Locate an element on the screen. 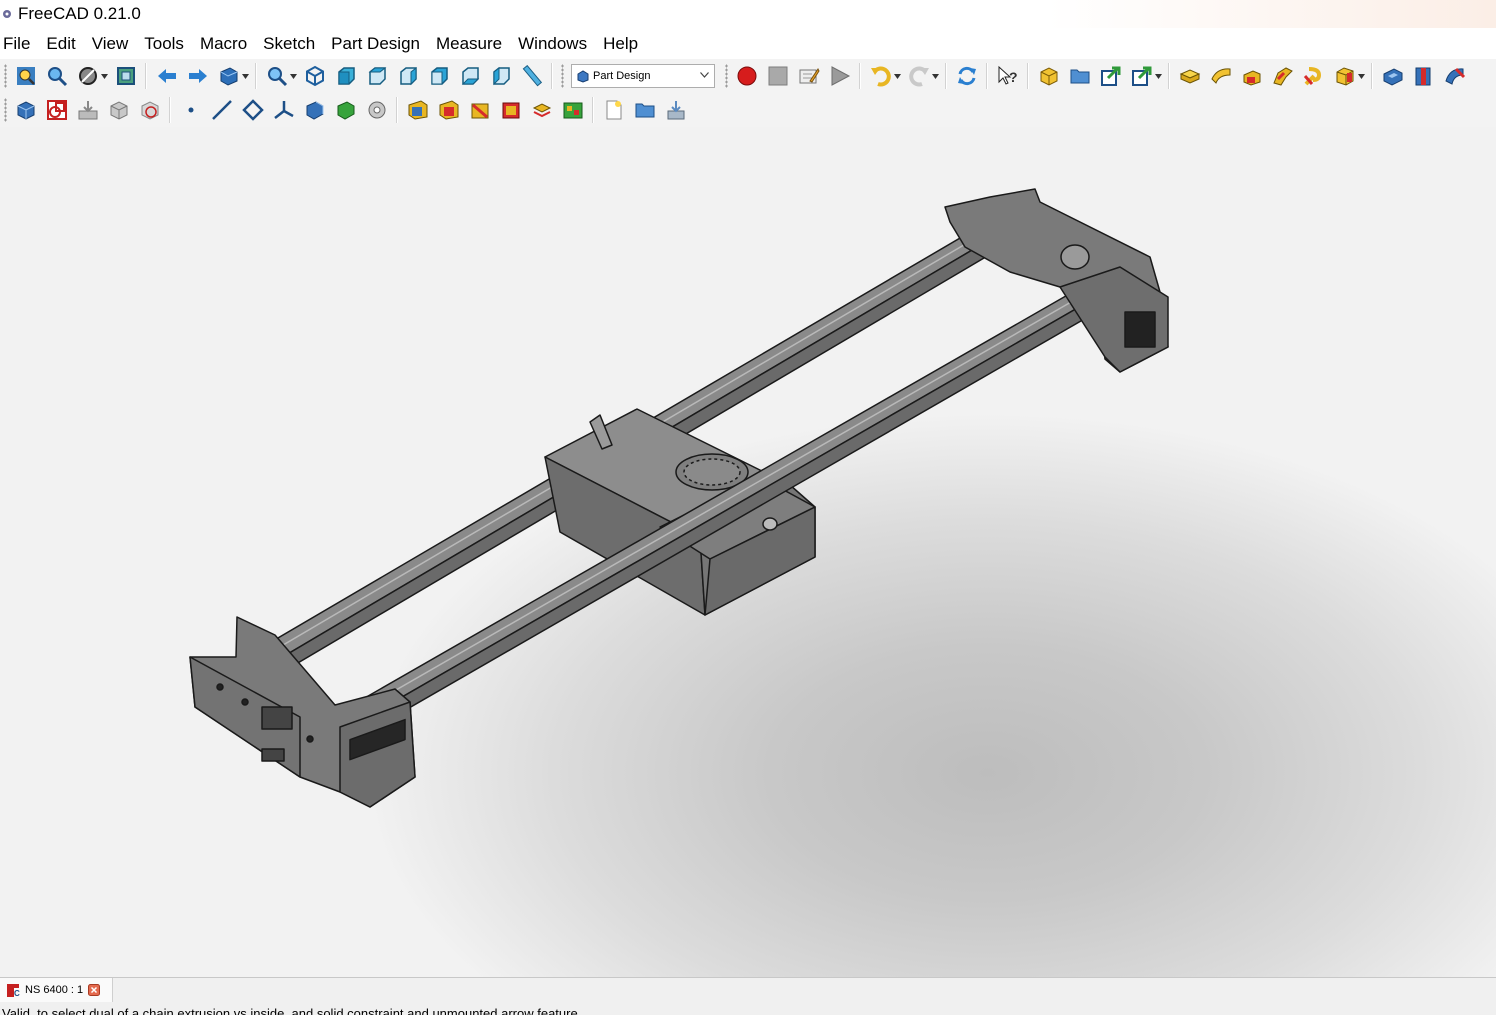 This screenshot has width=1496, height=1015. pad-icon is located at coordinates (1190, 76).